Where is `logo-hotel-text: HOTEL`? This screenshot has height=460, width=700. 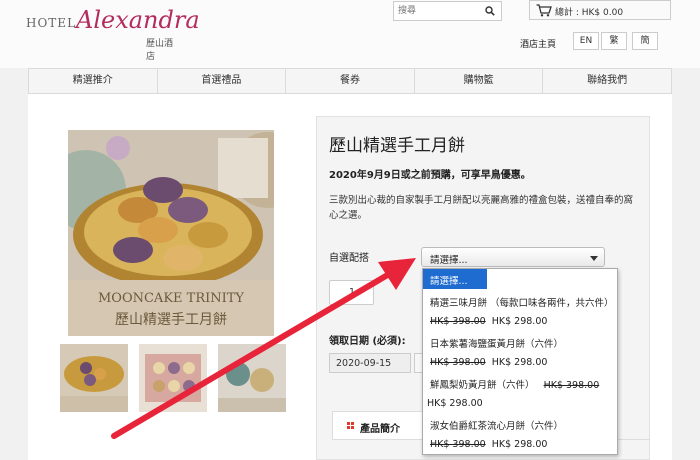 logo-hotel-text: HOTEL is located at coordinates (51, 23).